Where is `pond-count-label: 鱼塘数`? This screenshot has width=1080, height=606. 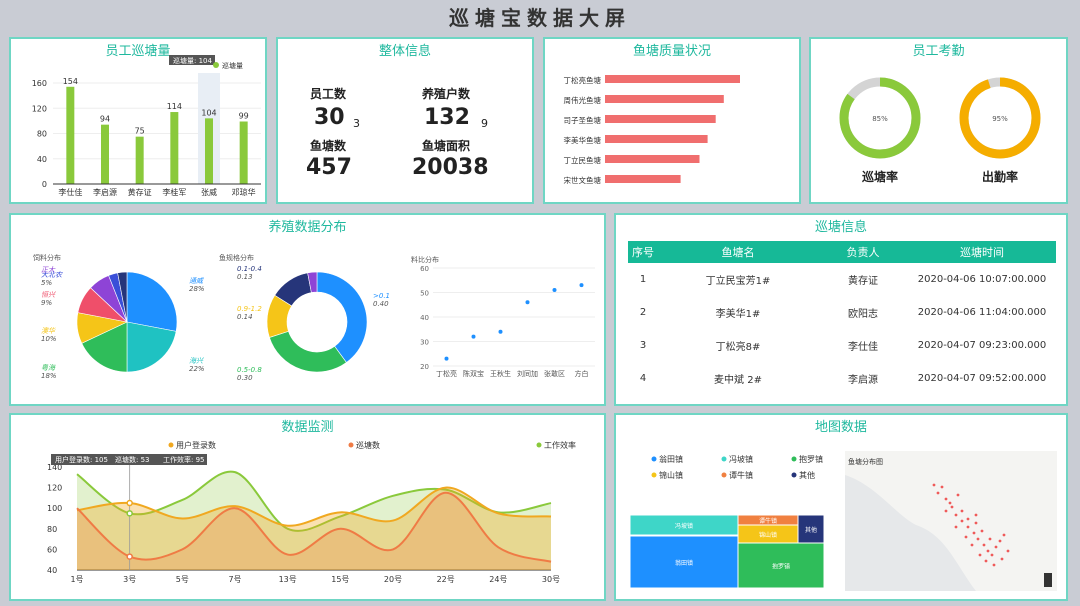 pond-count-label: 鱼塘数 is located at coordinates (328, 146).